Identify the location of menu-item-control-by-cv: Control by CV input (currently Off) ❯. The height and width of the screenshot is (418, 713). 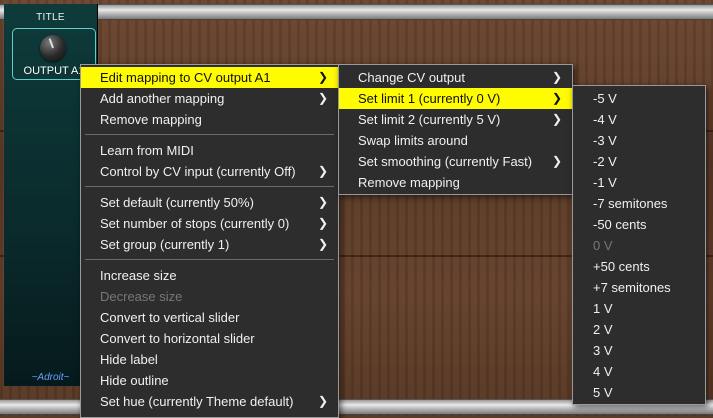
(209, 171).